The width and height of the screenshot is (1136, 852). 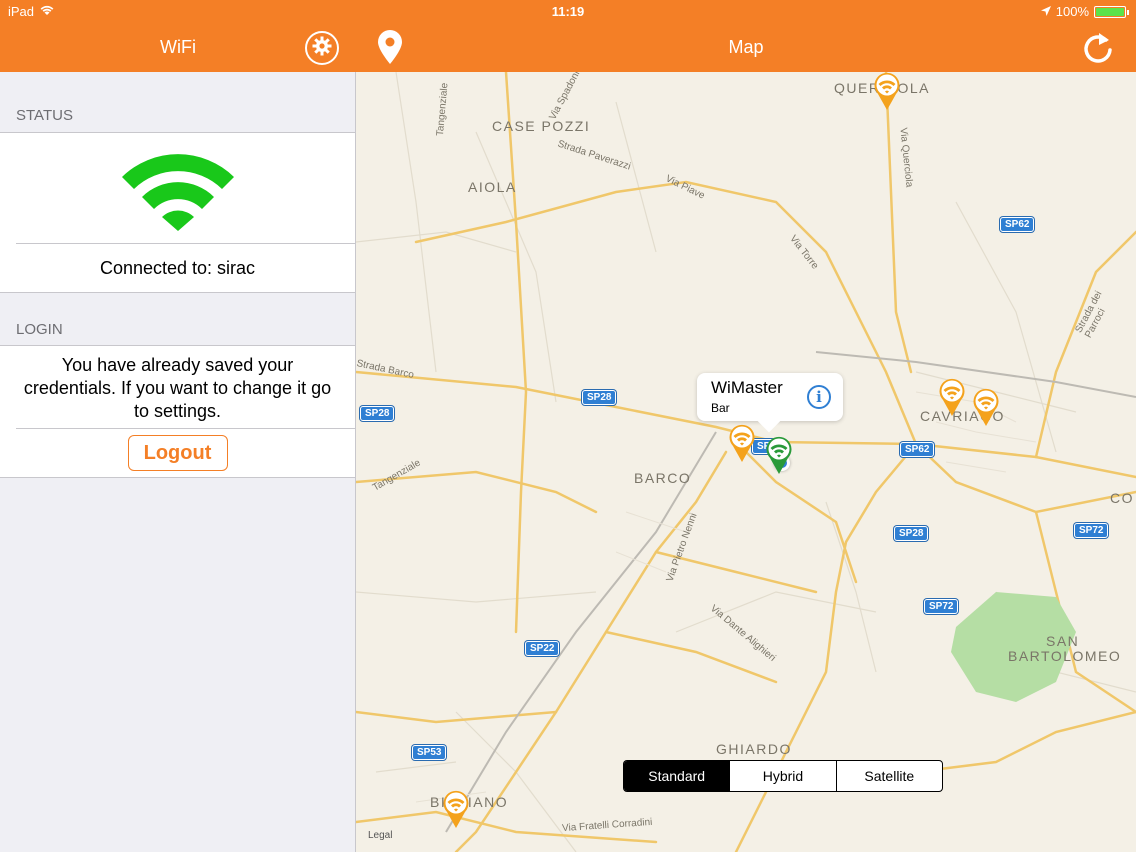 I want to click on info-button: i, so click(x=819, y=397).